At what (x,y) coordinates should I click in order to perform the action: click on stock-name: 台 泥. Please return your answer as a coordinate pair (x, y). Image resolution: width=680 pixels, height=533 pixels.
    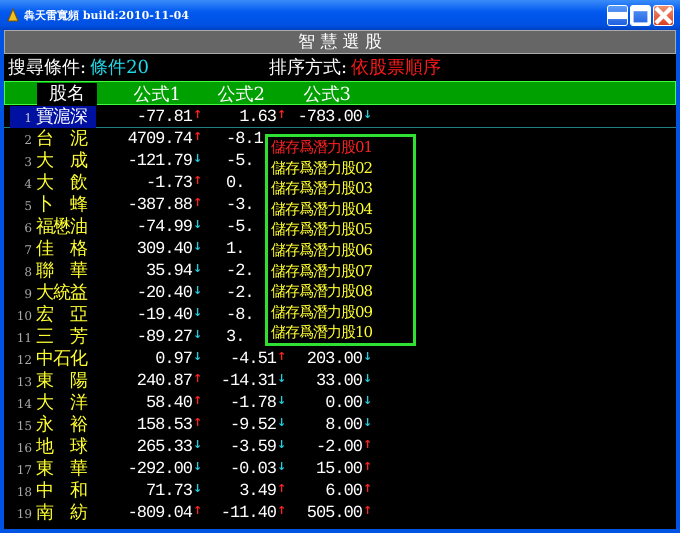
    Looking at the image, I should click on (66, 139).